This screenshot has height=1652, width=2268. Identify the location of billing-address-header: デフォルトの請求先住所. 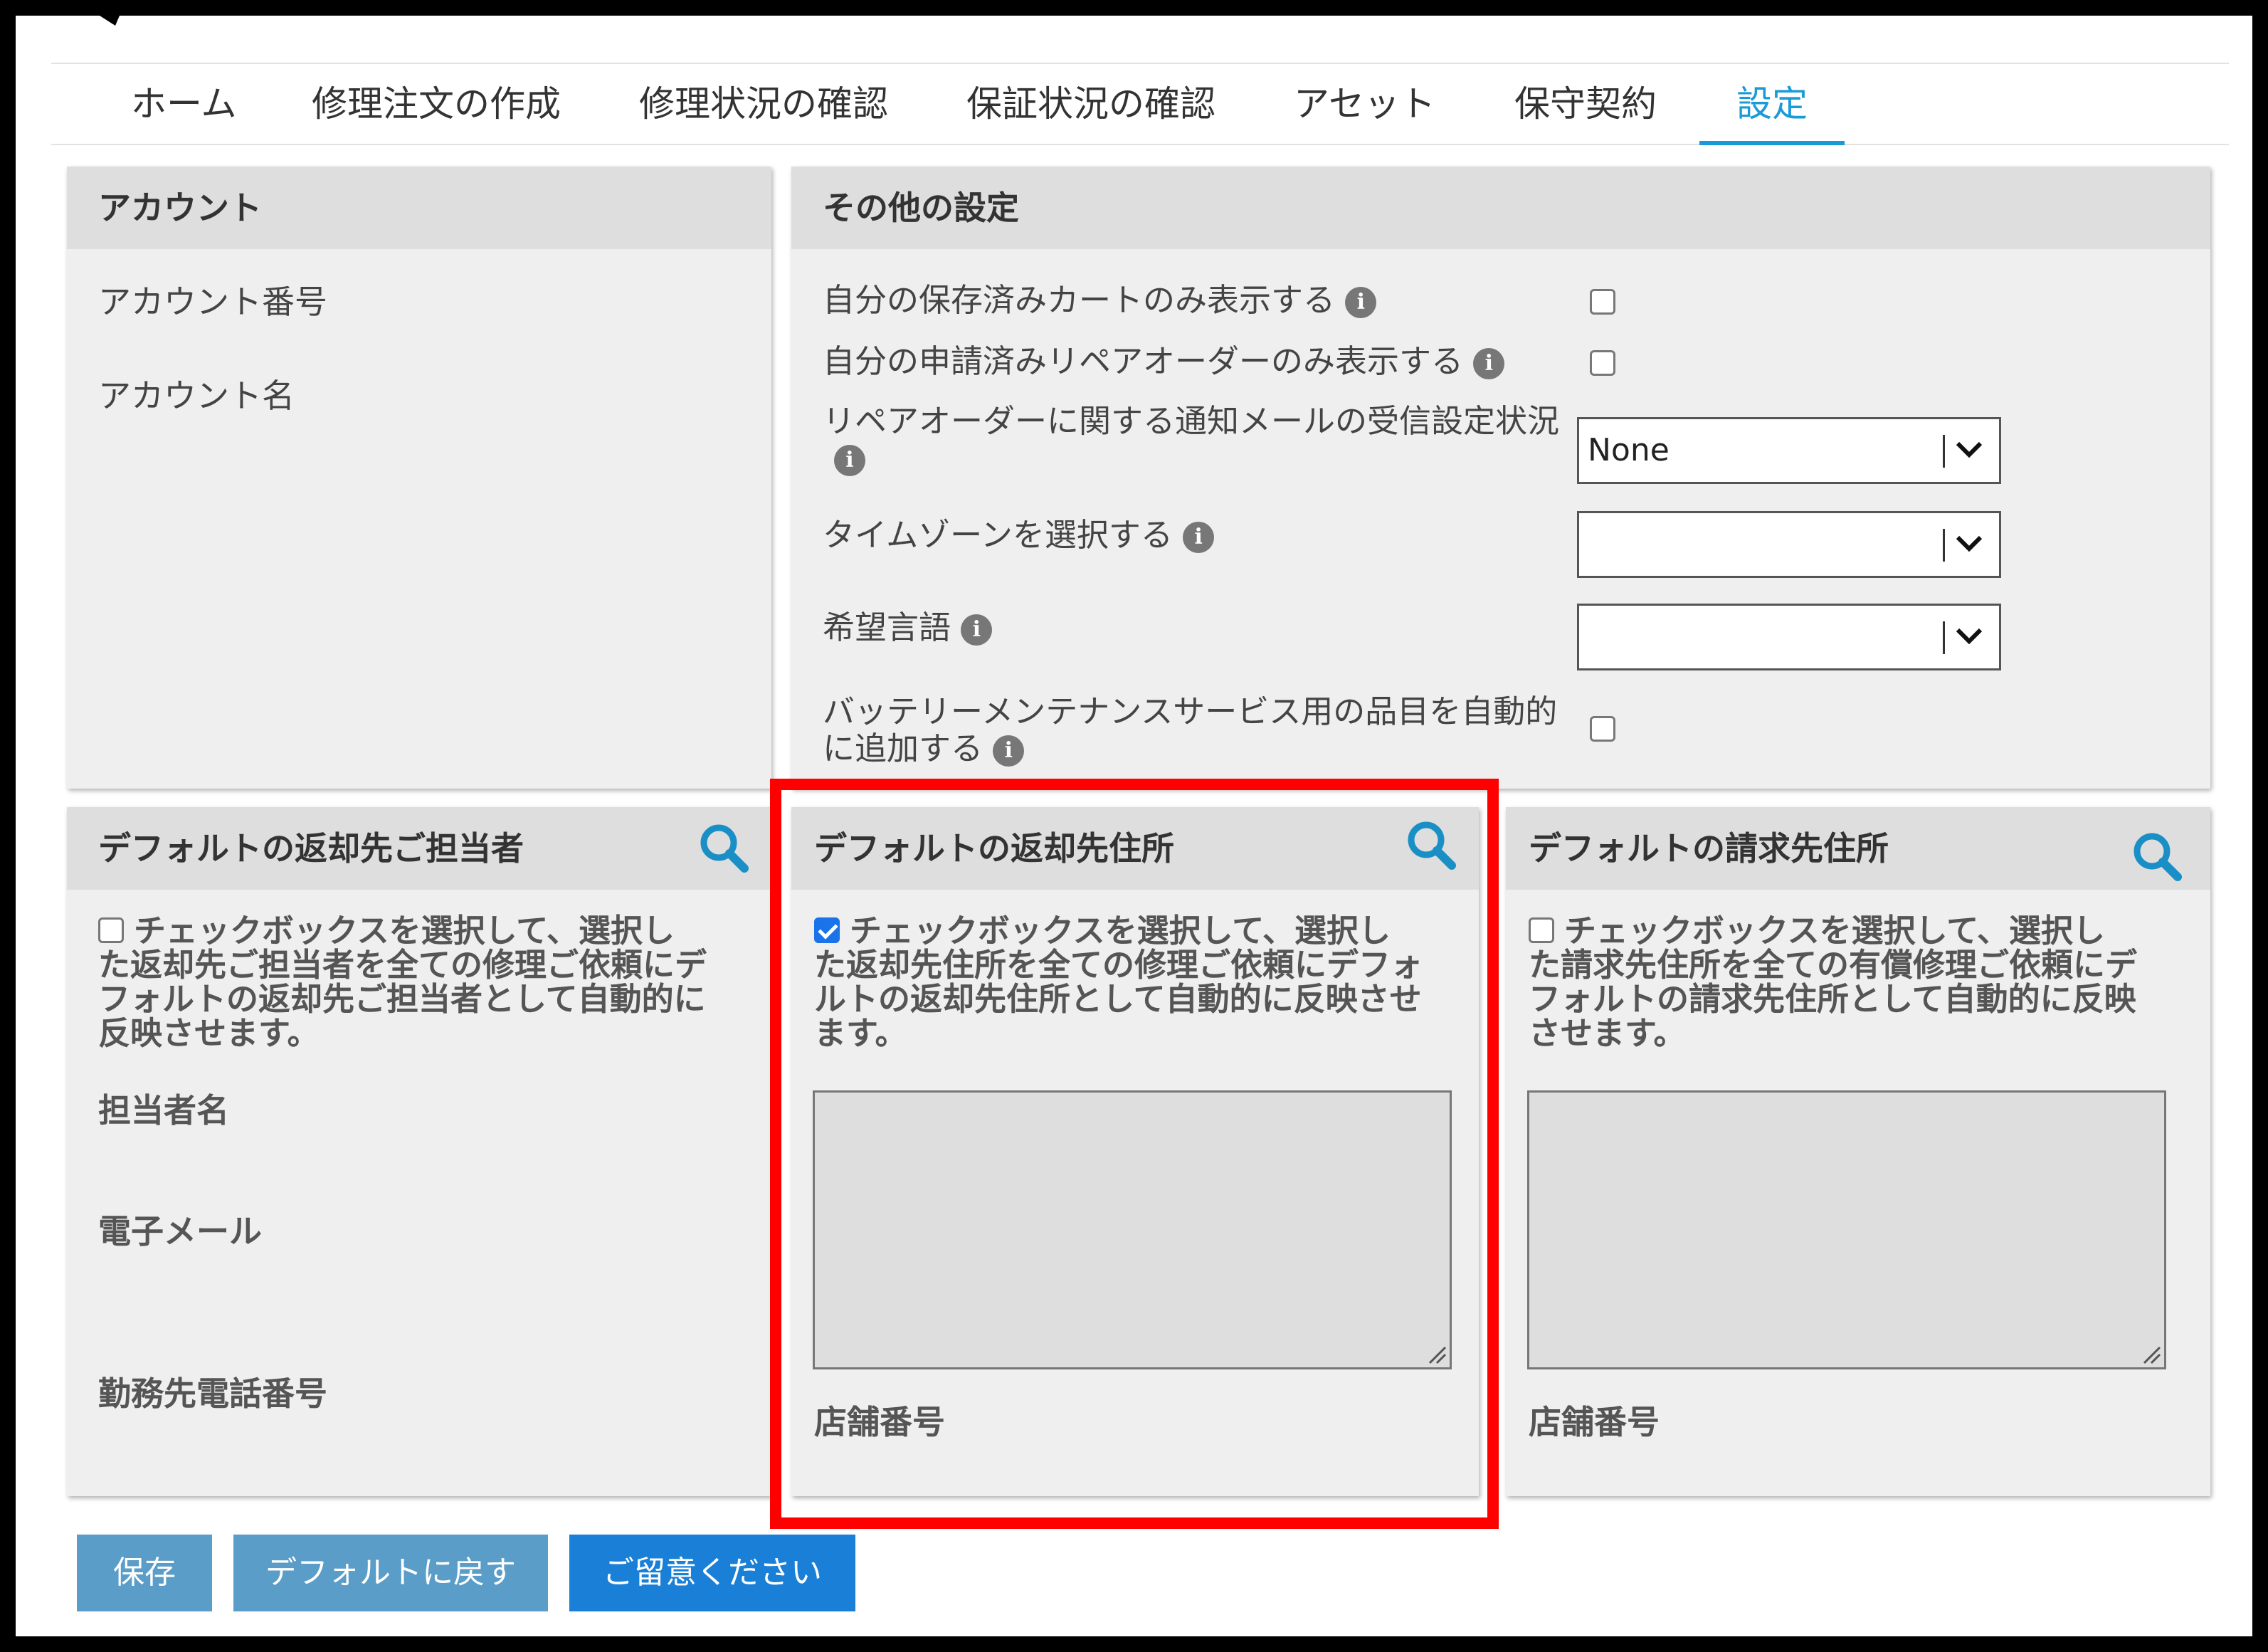
(1858, 848).